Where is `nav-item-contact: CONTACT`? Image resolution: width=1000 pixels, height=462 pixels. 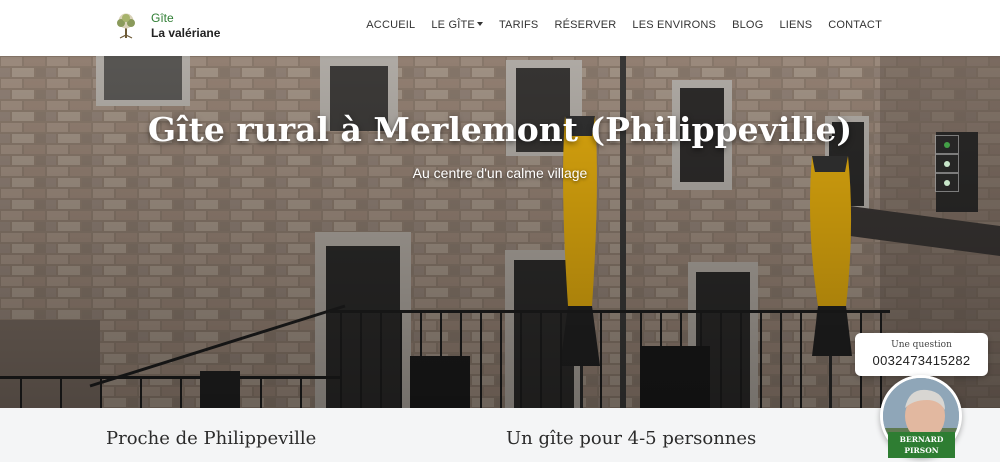 nav-item-contact: CONTACT is located at coordinates (855, 25).